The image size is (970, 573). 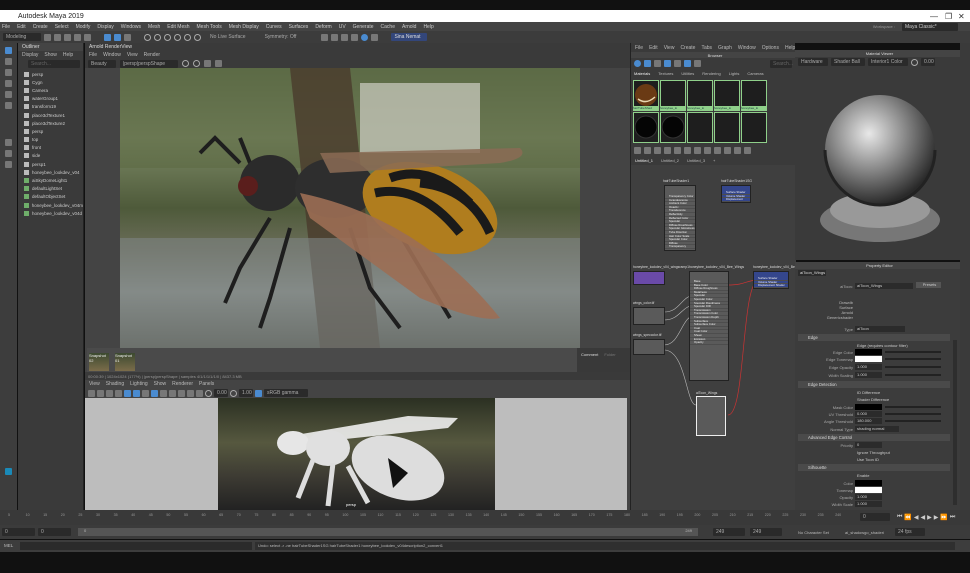 What do you see at coordinates (87, 37) in the screenshot?
I see `redo-icon` at bounding box center [87, 37].